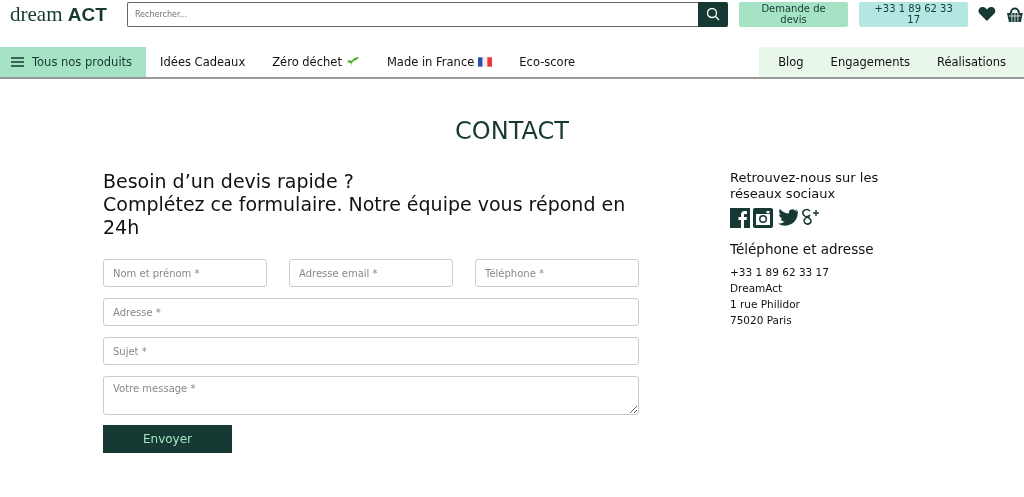 Image resolution: width=1024 pixels, height=497 pixels. Describe the element at coordinates (793, 14) in the screenshot. I see `quote-button: Demande de devis` at that location.